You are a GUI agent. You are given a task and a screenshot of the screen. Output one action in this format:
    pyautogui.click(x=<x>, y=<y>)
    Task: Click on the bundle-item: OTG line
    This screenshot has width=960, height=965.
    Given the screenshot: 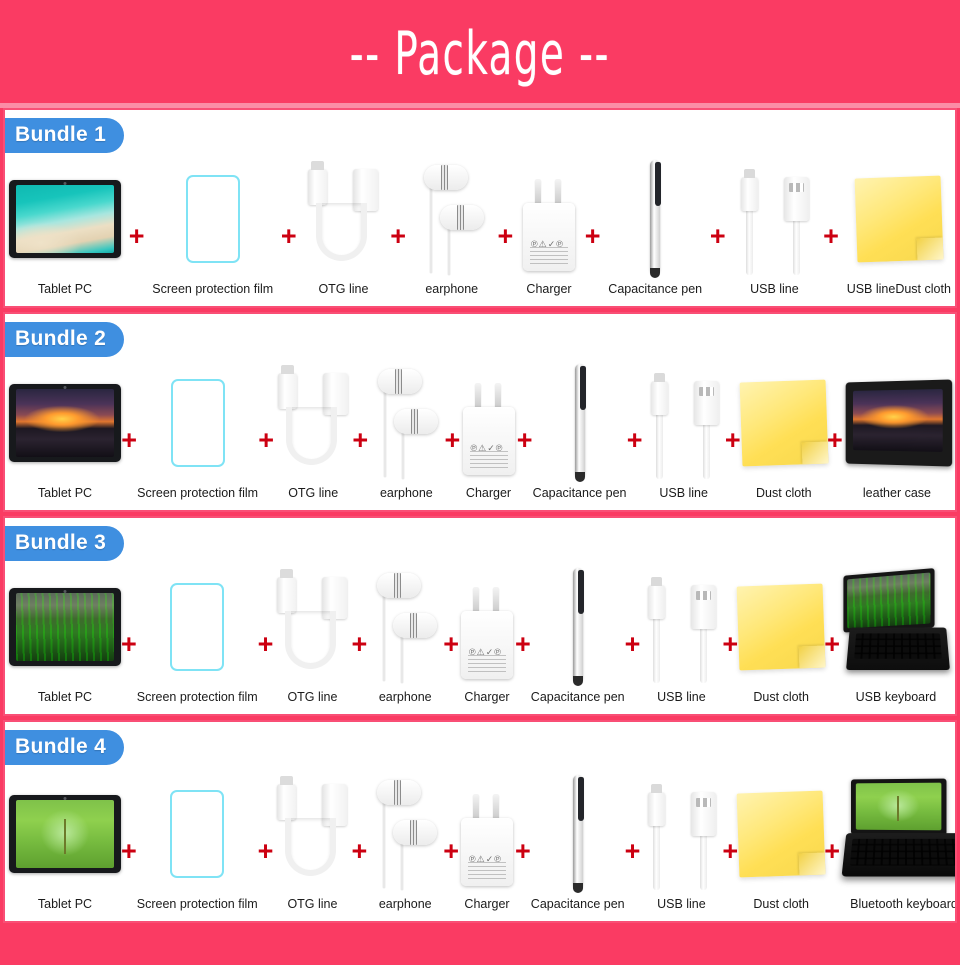 What is the action you would take?
    pyautogui.click(x=313, y=434)
    